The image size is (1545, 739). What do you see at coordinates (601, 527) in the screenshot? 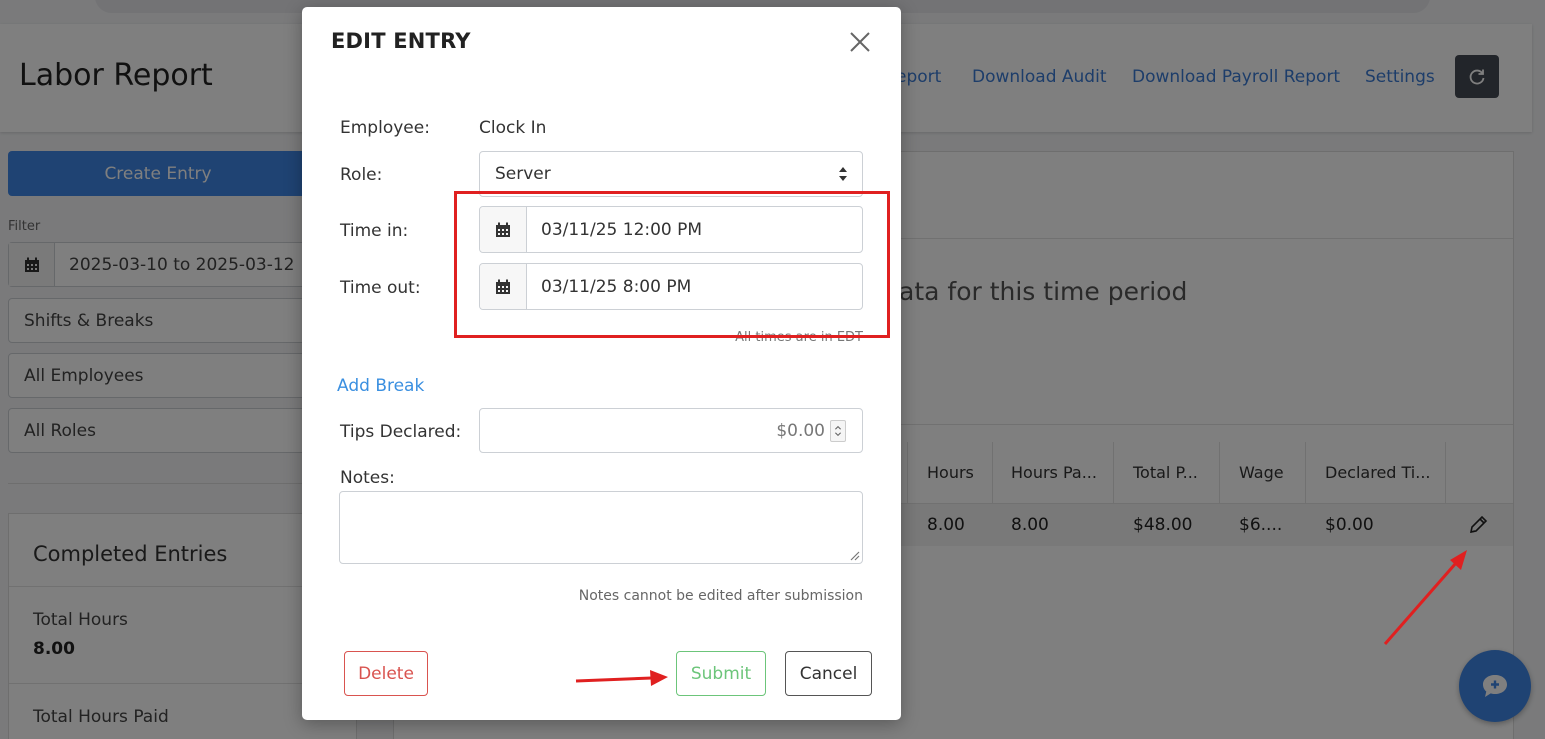
I see `notes-textarea` at bounding box center [601, 527].